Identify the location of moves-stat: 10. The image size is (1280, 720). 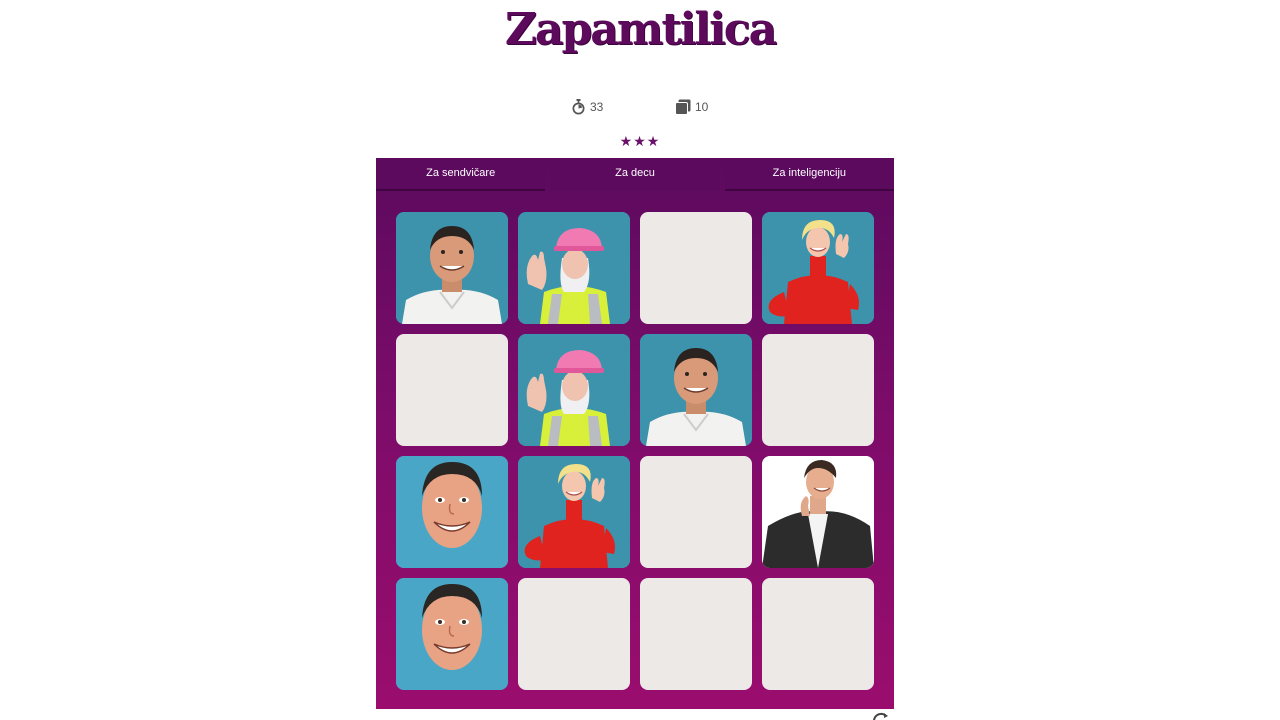
(691, 107).